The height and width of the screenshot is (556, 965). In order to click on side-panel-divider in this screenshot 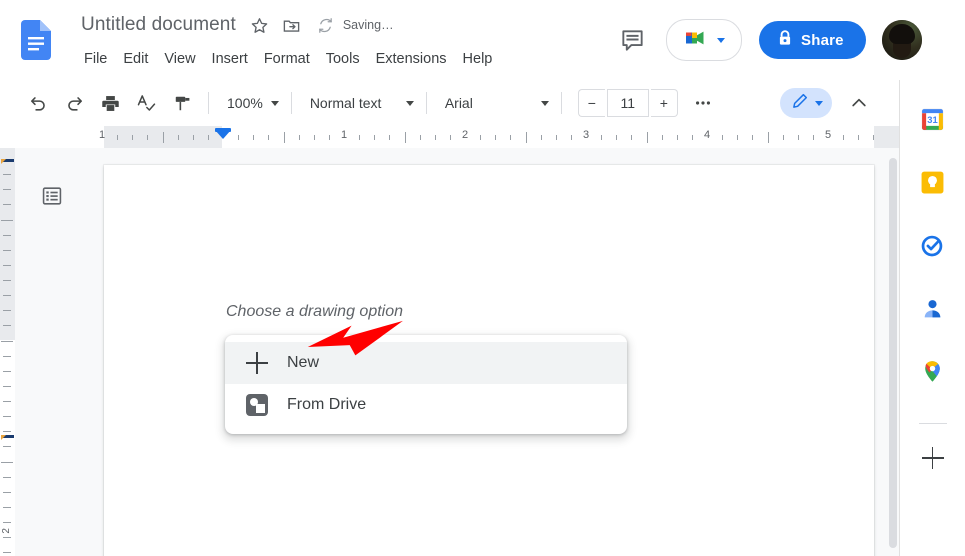, I will do `click(932, 423)`.